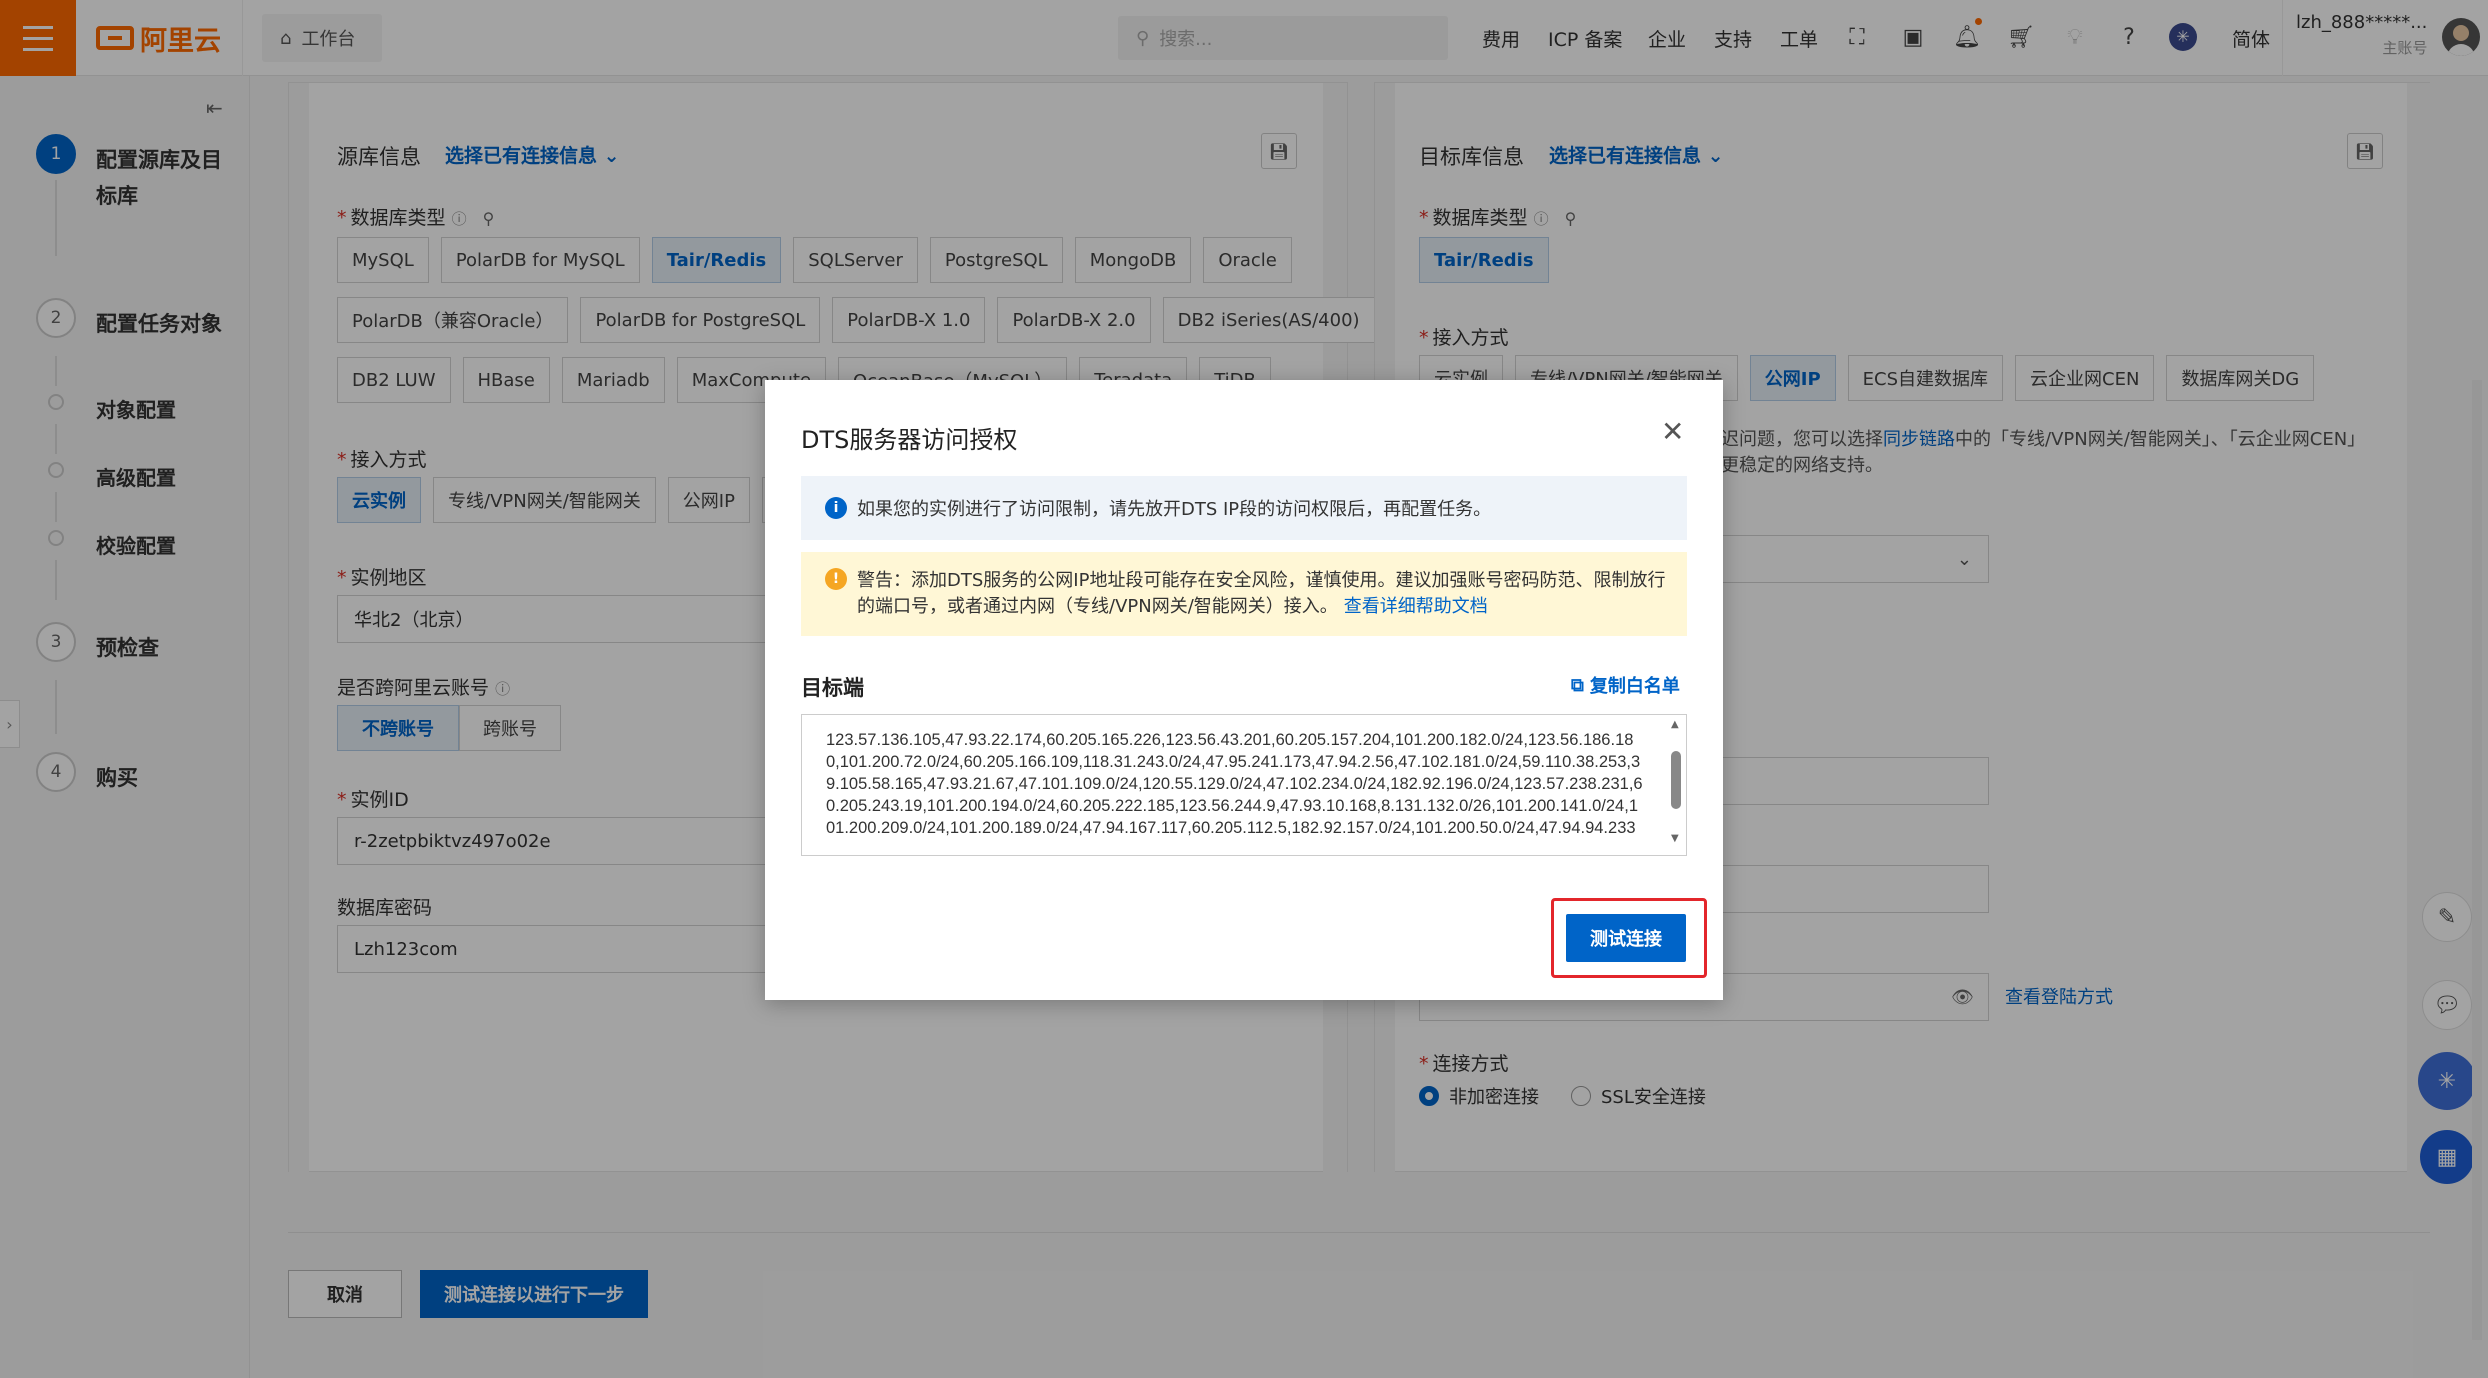 This screenshot has height=1378, width=2488. I want to click on info-alert: i 如果您的实例进行了访问限制，请先放开DTS IP段的访问权限后，再配置任务。, so click(1244, 508).